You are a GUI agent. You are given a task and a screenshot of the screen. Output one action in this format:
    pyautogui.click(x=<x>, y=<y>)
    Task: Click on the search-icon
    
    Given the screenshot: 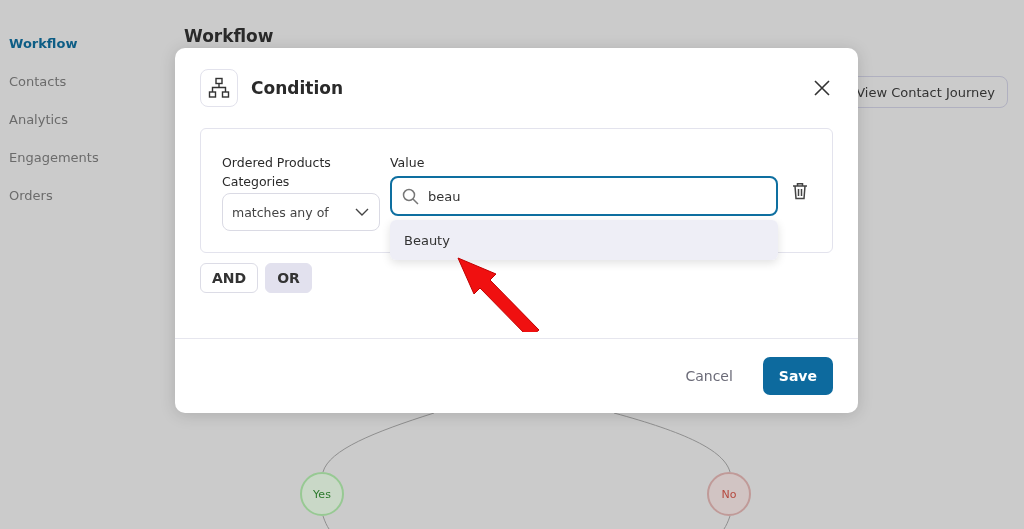 What is the action you would take?
    pyautogui.click(x=410, y=196)
    